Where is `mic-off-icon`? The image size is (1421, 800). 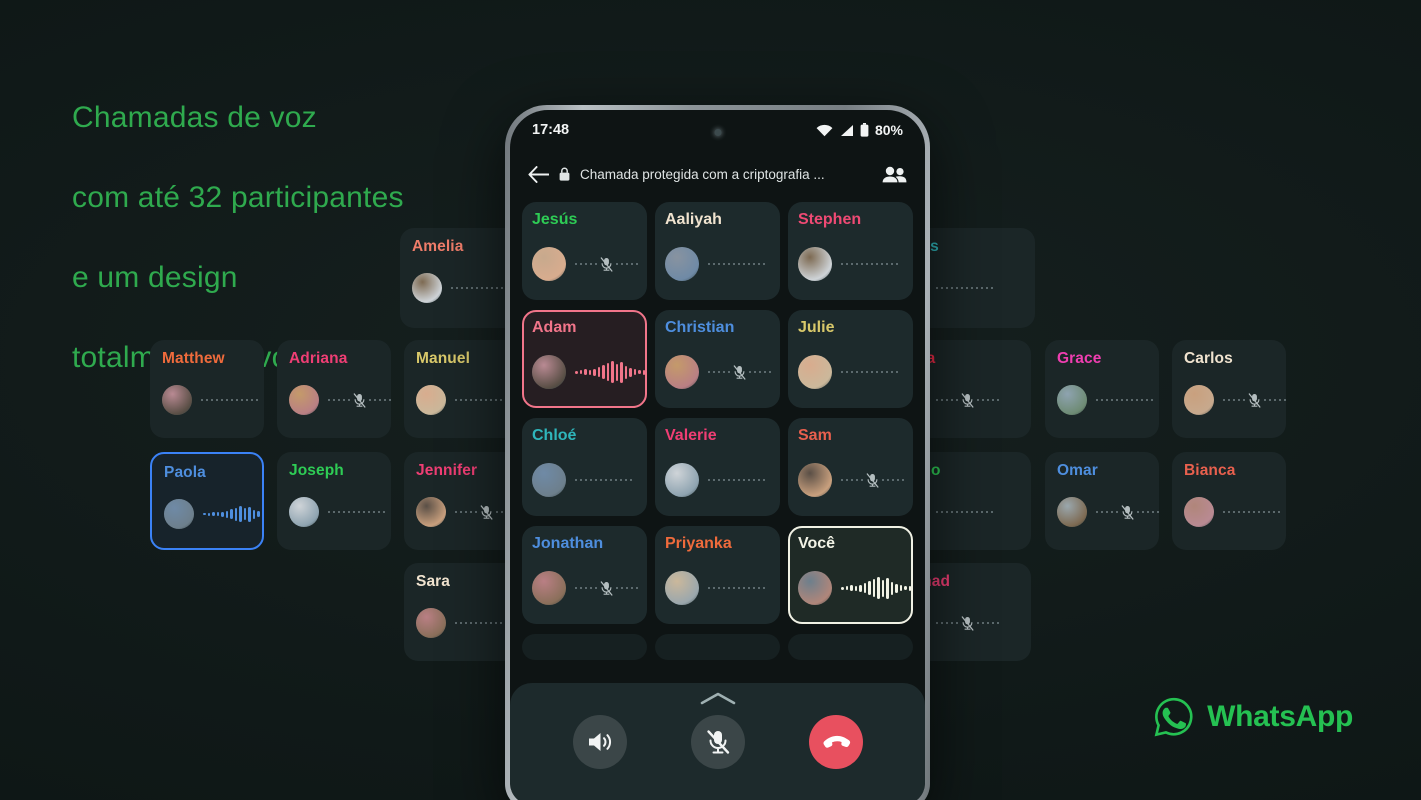
mic-off-icon is located at coordinates (1254, 400).